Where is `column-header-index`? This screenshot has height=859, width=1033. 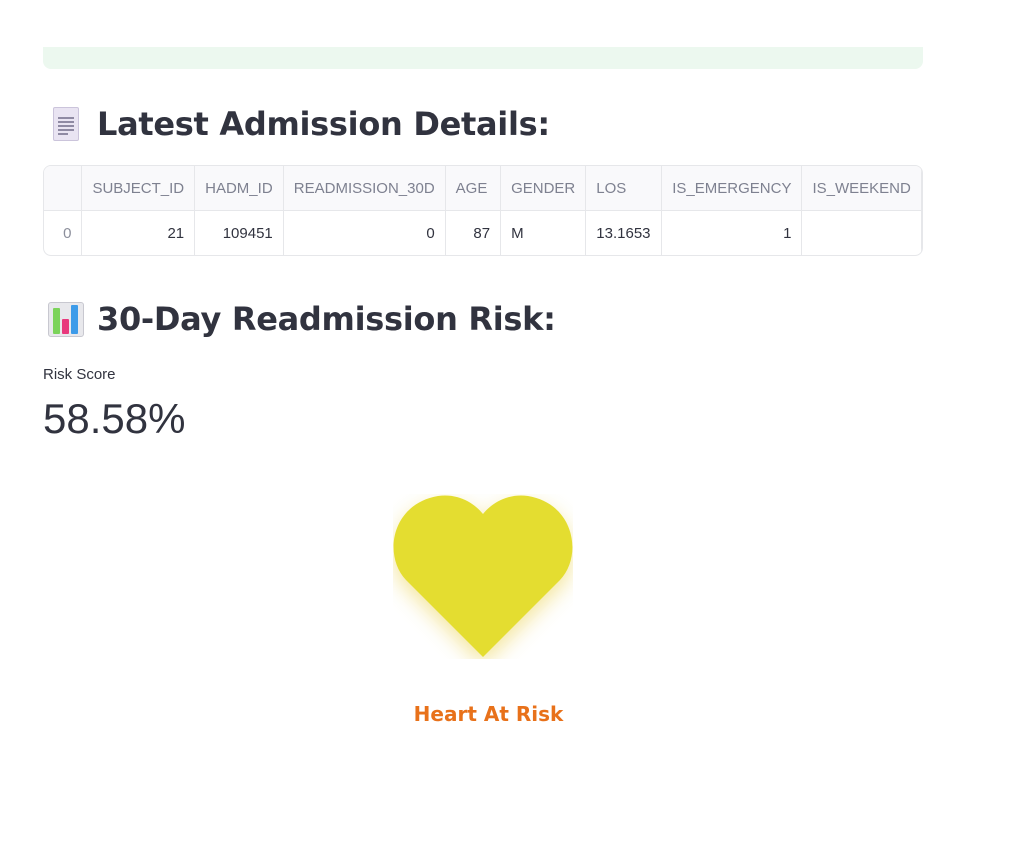
column-header-index is located at coordinates (63, 188).